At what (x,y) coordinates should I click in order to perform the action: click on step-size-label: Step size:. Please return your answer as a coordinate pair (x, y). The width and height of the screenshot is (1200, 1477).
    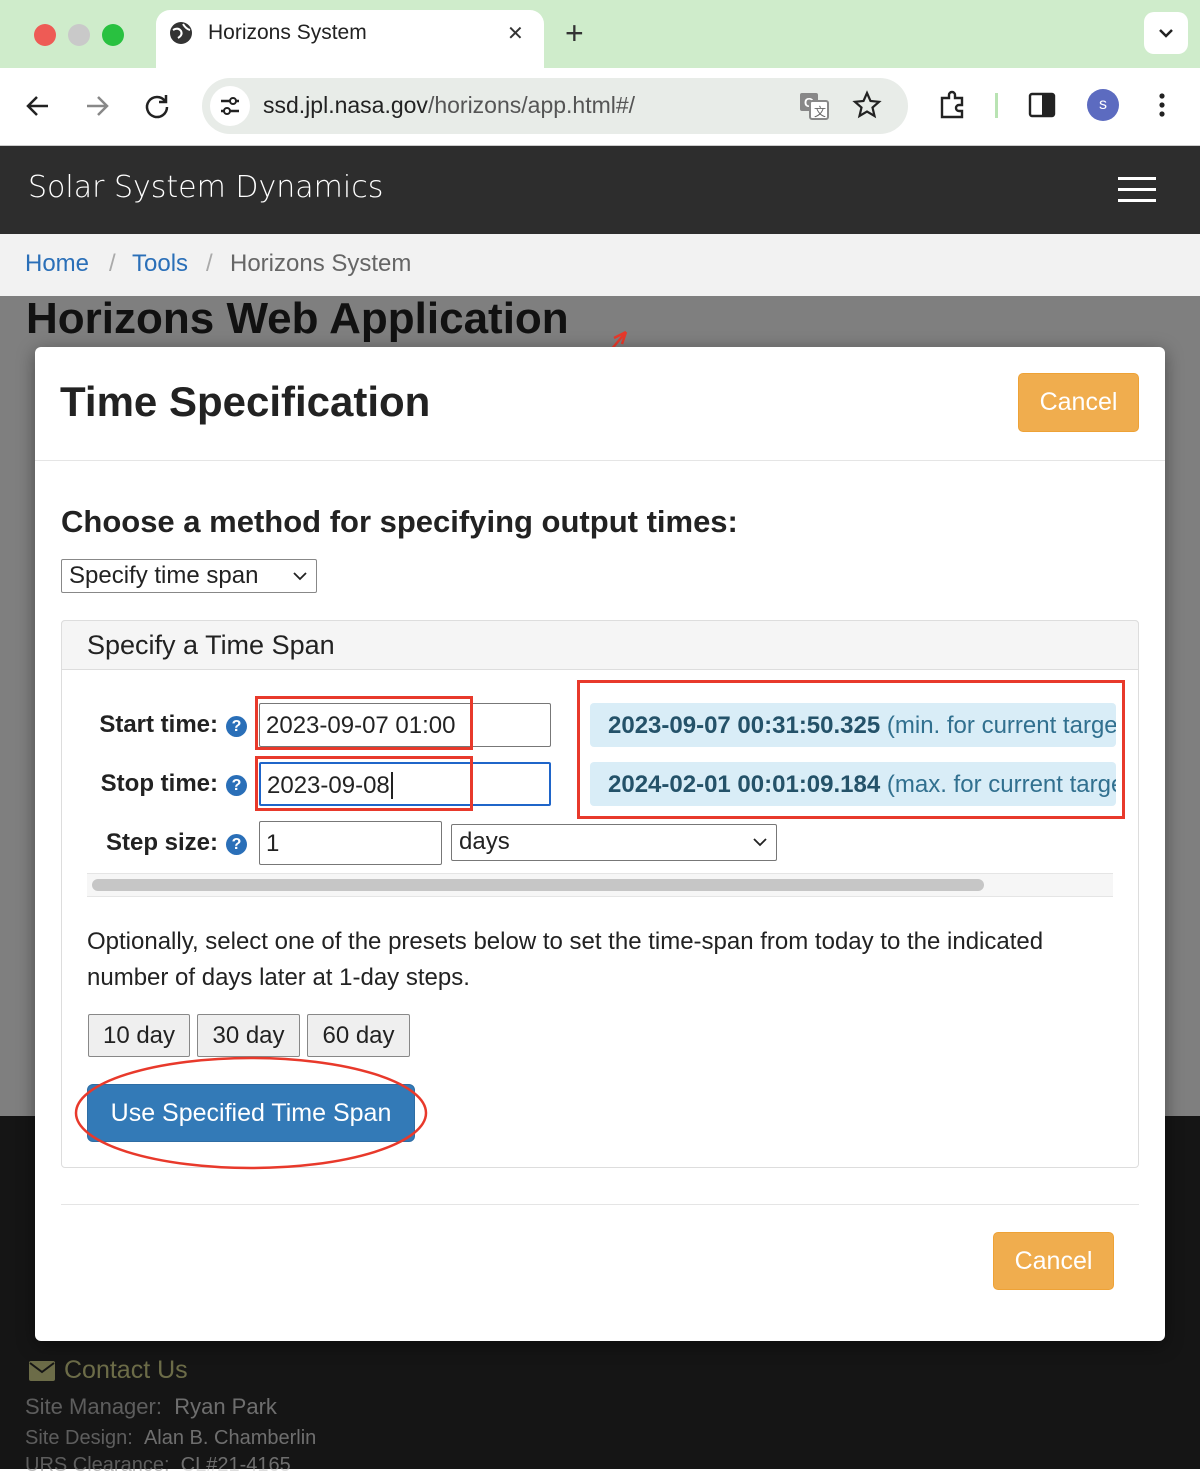
    Looking at the image, I should click on (161, 842).